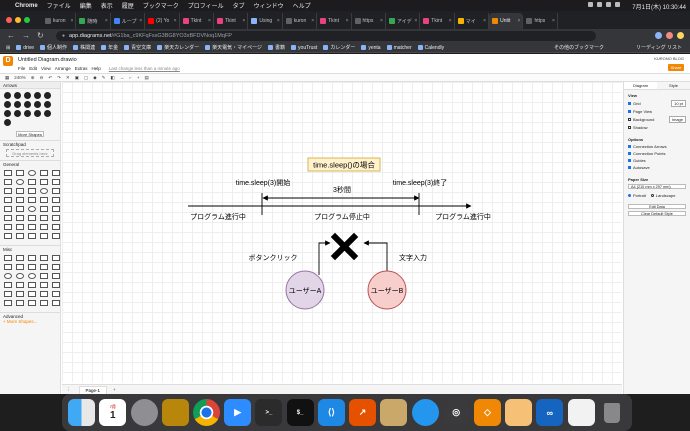 The width and height of the screenshot is (690, 431). What do you see at coordinates (178, 47) in the screenshot?
I see `bookmark-item: 楽天カレンダー` at bounding box center [178, 47].